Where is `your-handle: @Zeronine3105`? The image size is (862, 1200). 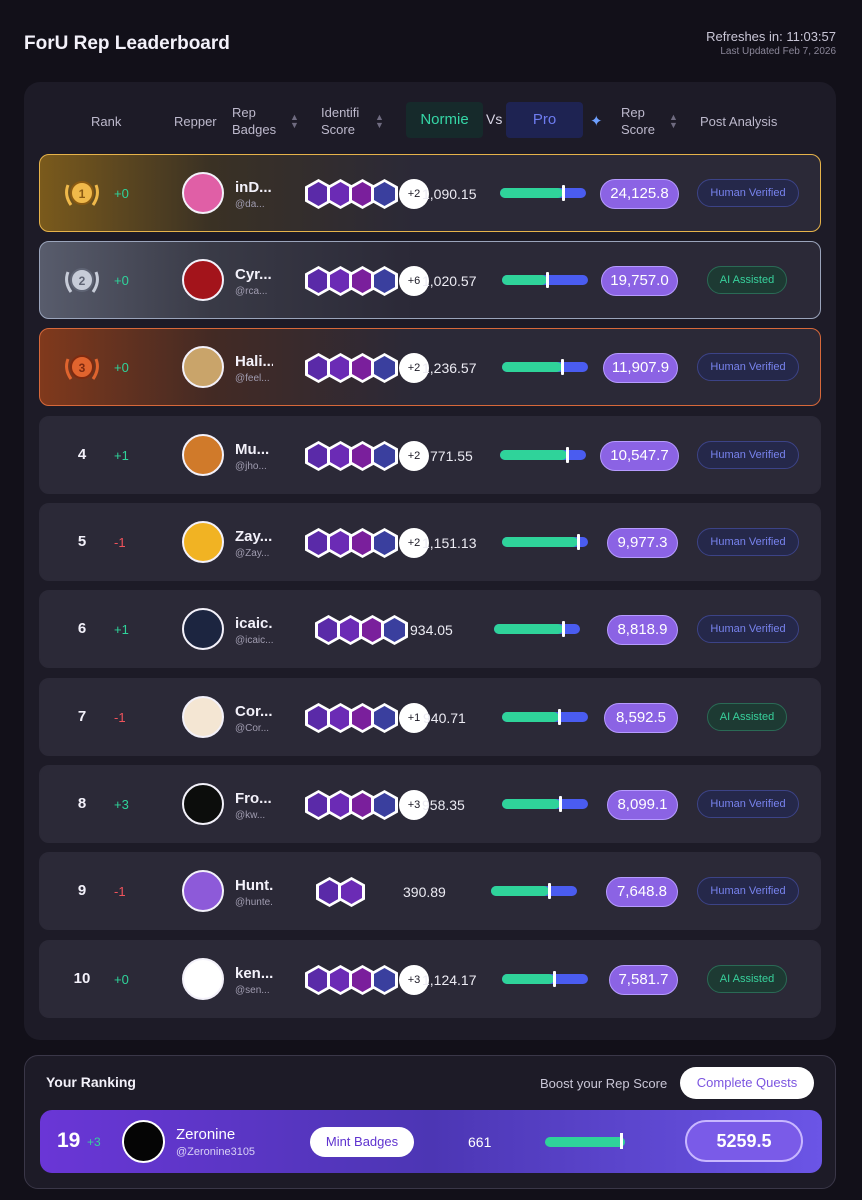
your-handle: @Zeronine3105 is located at coordinates (216, 1152).